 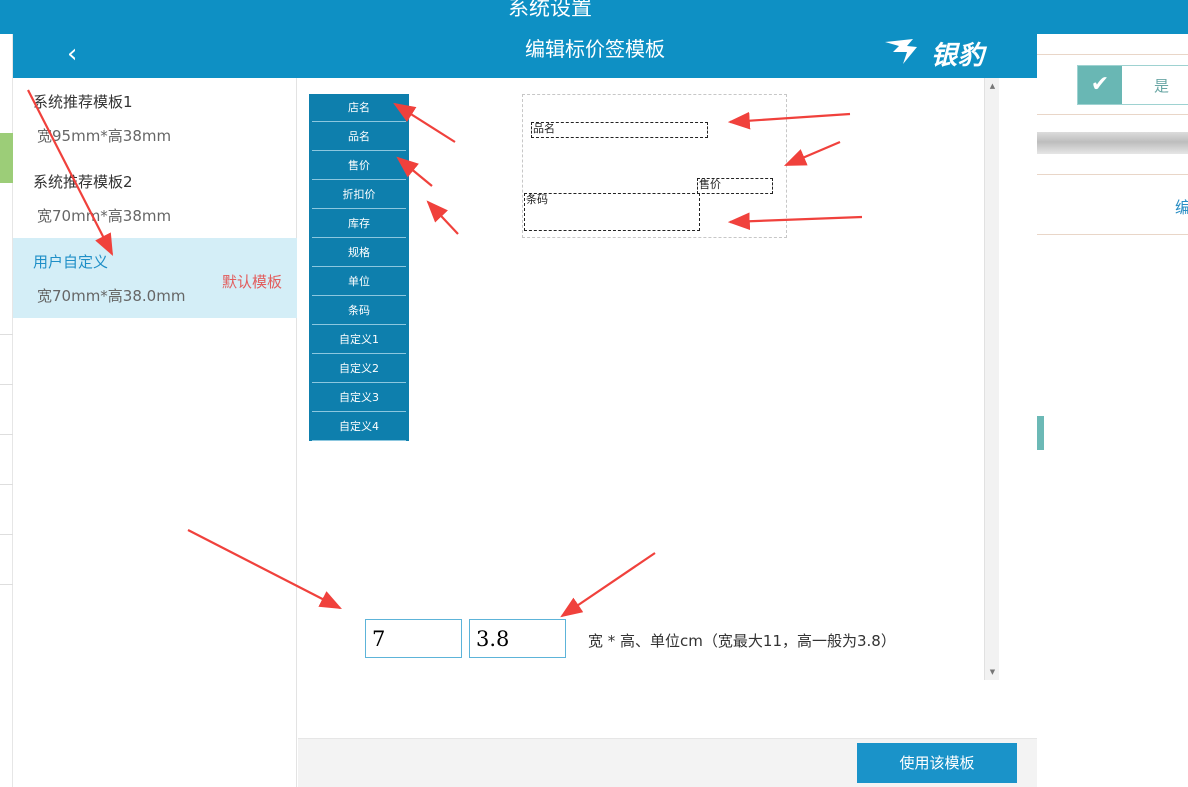 I want to click on template-size: 宽70mm*高38mm, so click(x=104, y=216).